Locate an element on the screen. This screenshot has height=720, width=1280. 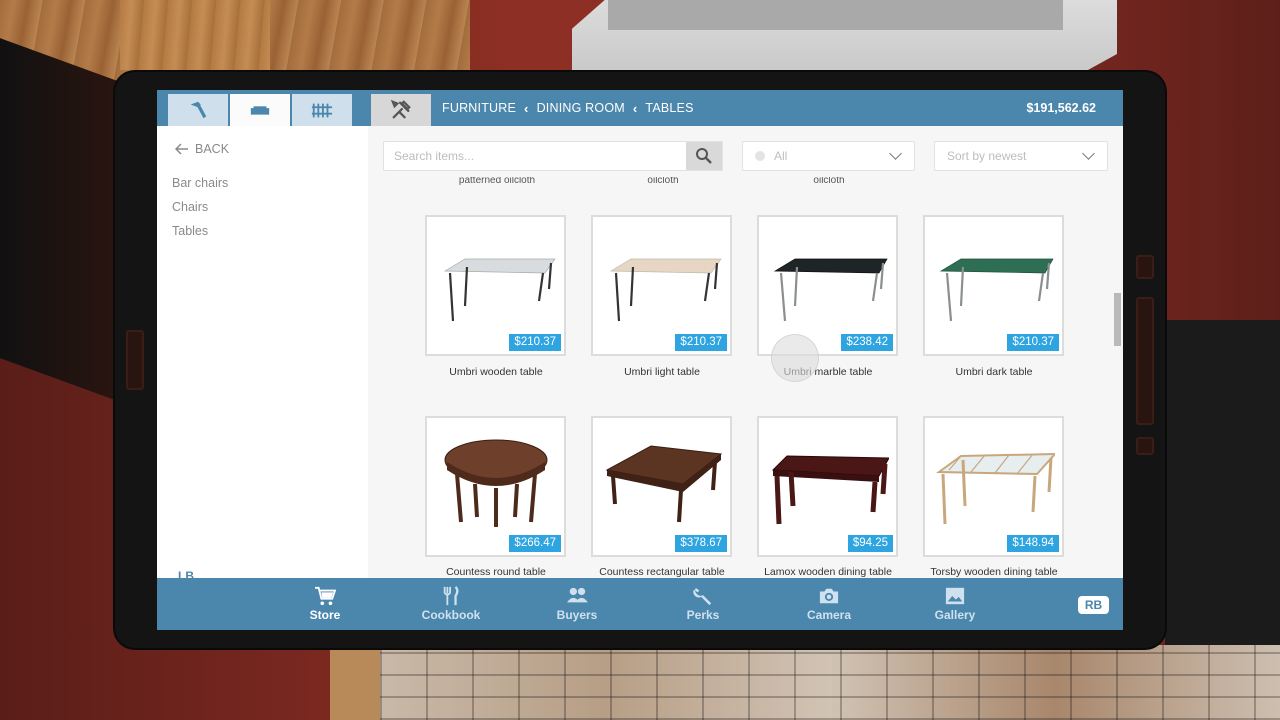
sofa-icon is located at coordinates (260, 110).